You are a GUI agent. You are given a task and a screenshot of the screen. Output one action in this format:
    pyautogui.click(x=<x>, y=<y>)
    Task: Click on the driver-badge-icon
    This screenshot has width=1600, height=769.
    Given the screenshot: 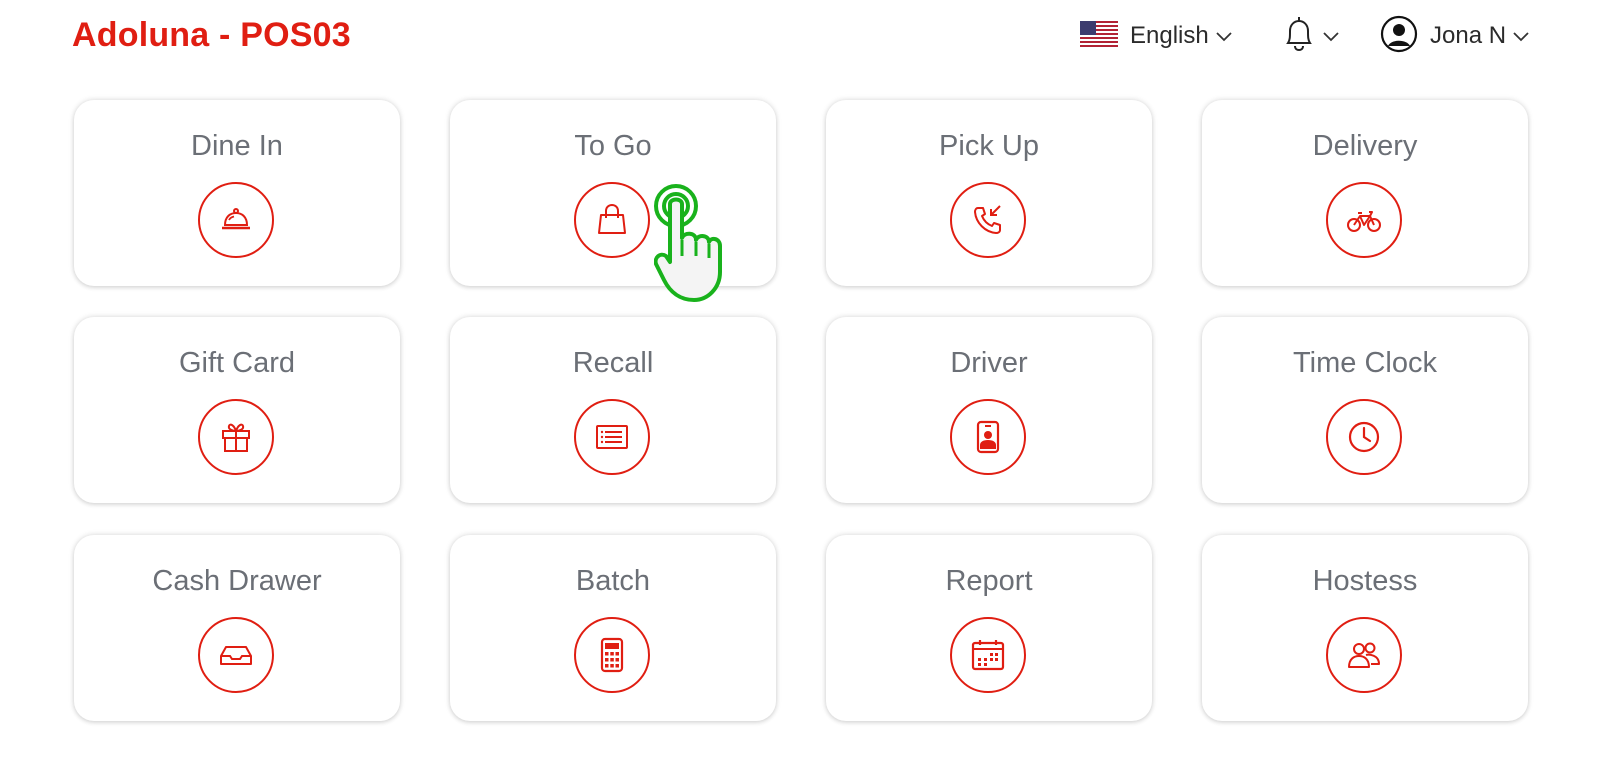 What is the action you would take?
    pyautogui.click(x=988, y=437)
    